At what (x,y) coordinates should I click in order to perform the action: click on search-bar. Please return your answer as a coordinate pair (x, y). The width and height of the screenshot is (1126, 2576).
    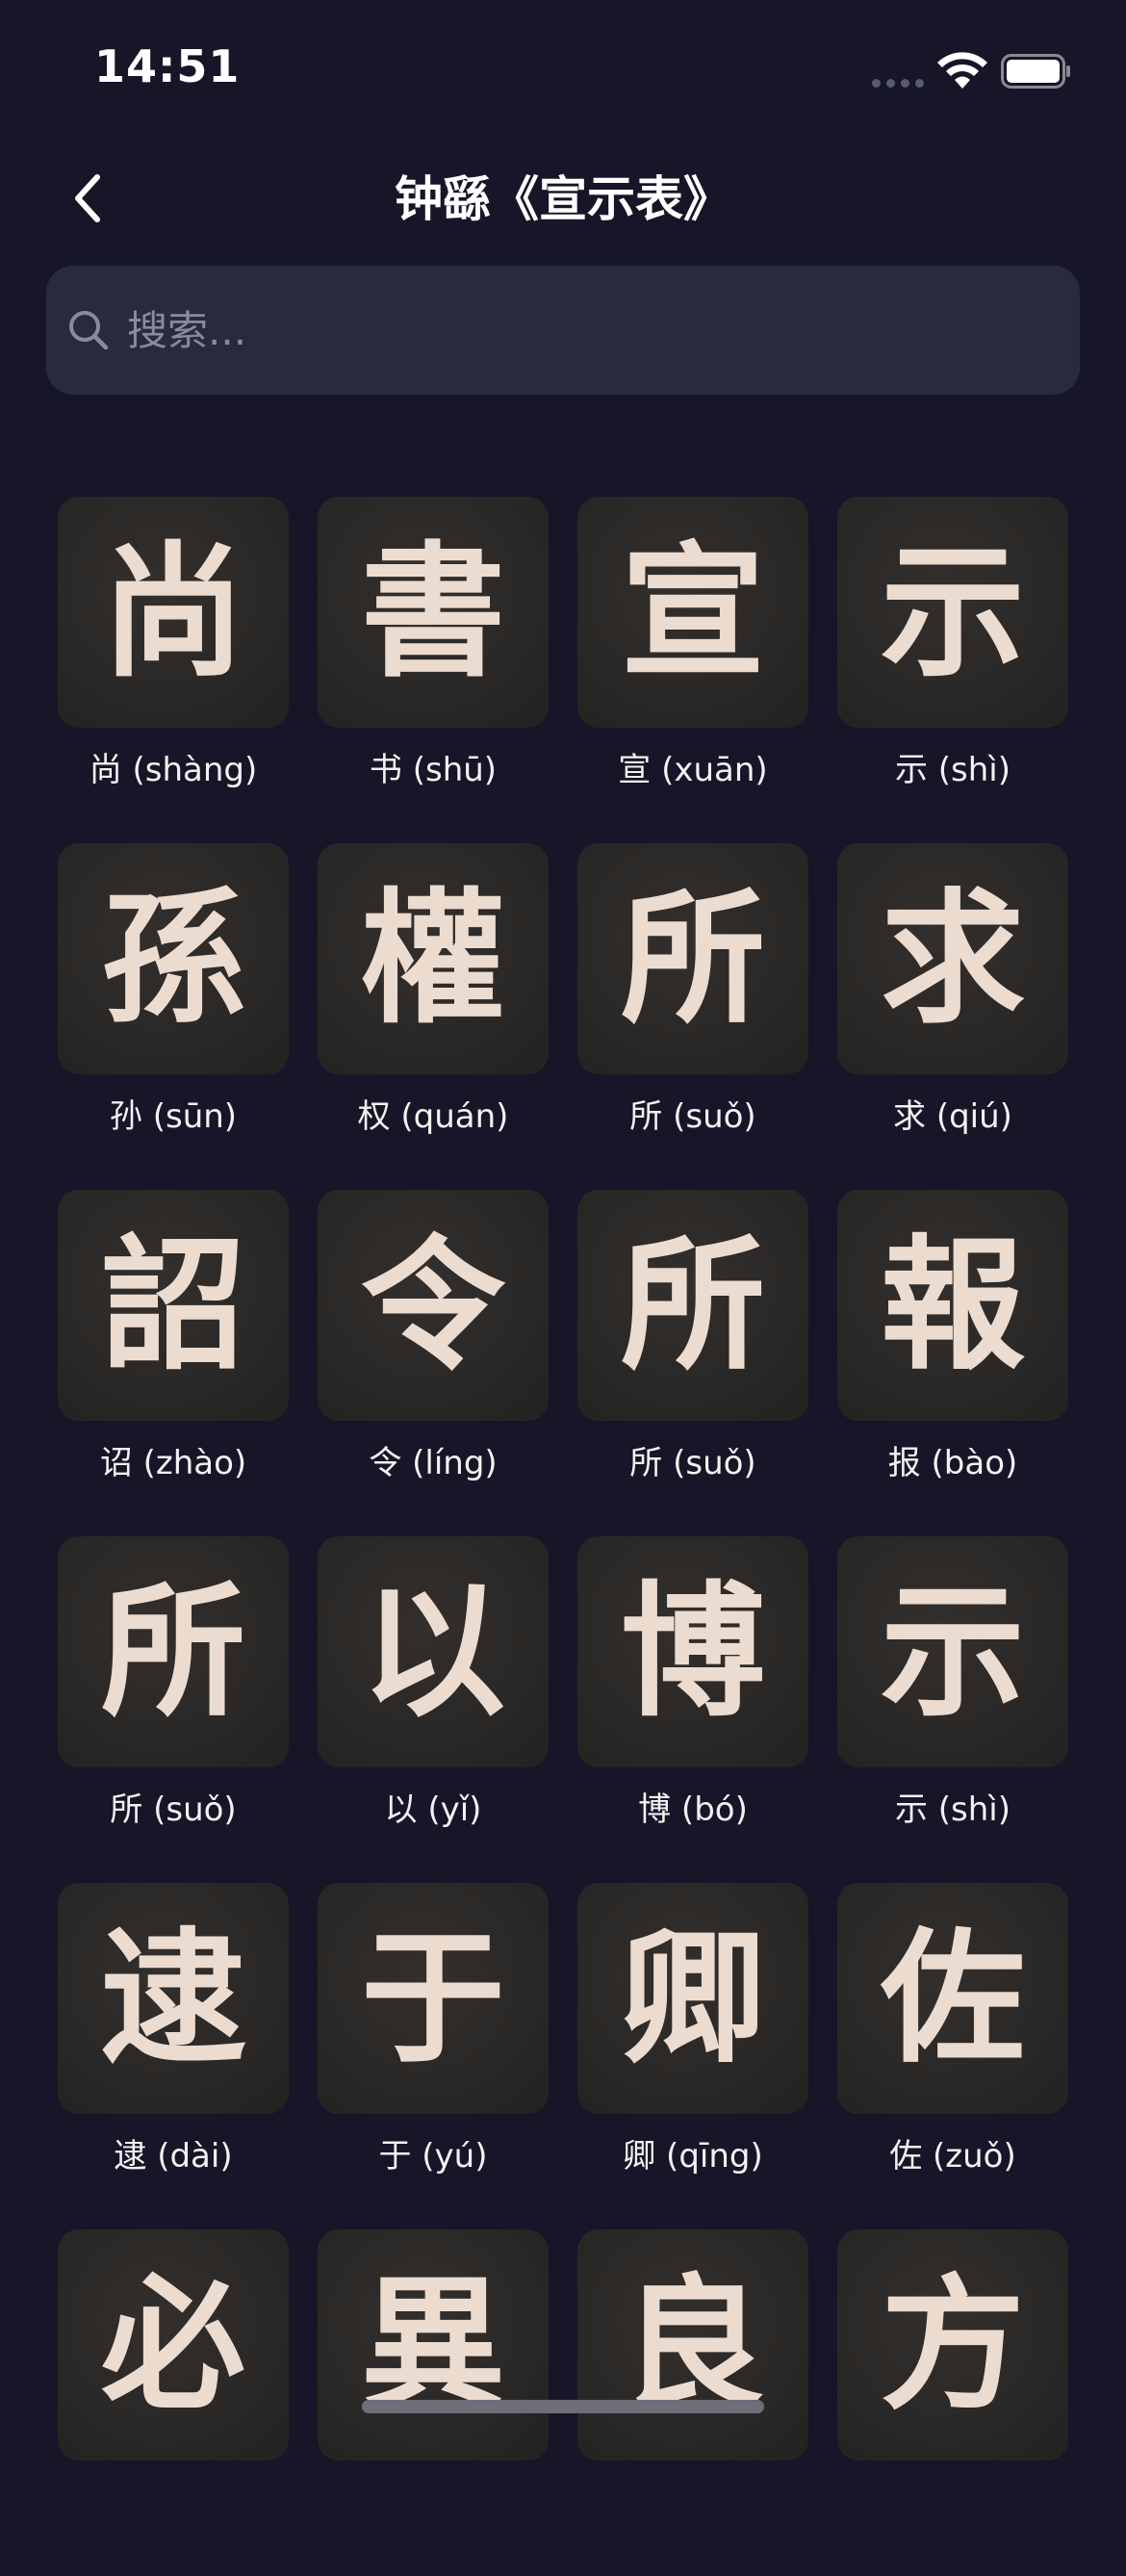
    Looking at the image, I should click on (563, 330).